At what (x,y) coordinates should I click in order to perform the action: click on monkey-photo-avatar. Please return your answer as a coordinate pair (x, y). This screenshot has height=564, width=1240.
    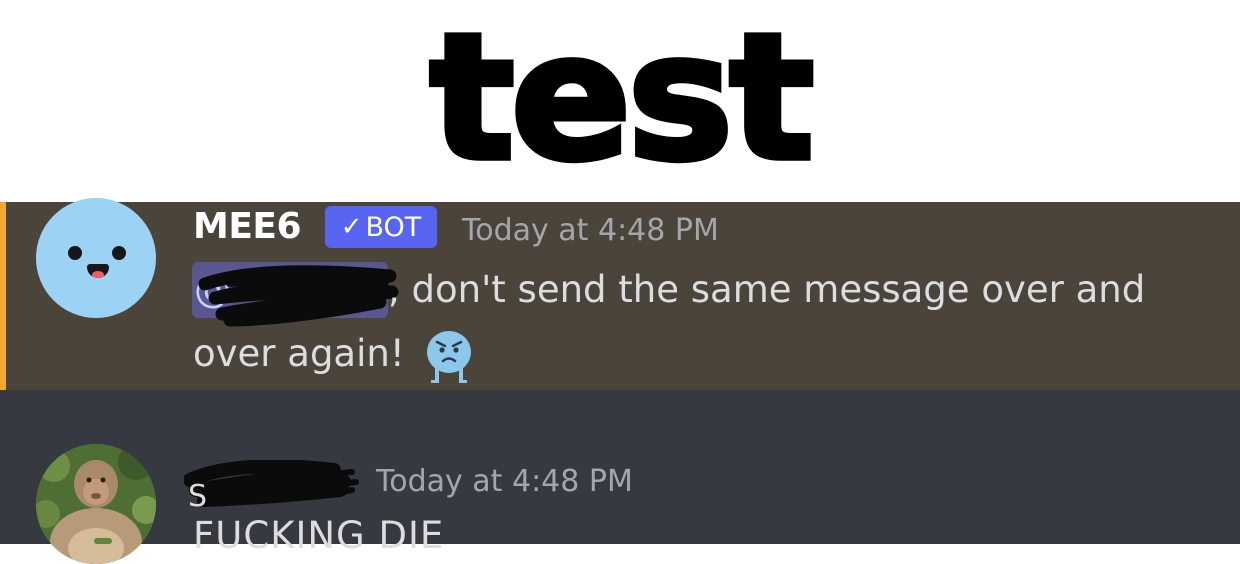
    Looking at the image, I should click on (96, 504).